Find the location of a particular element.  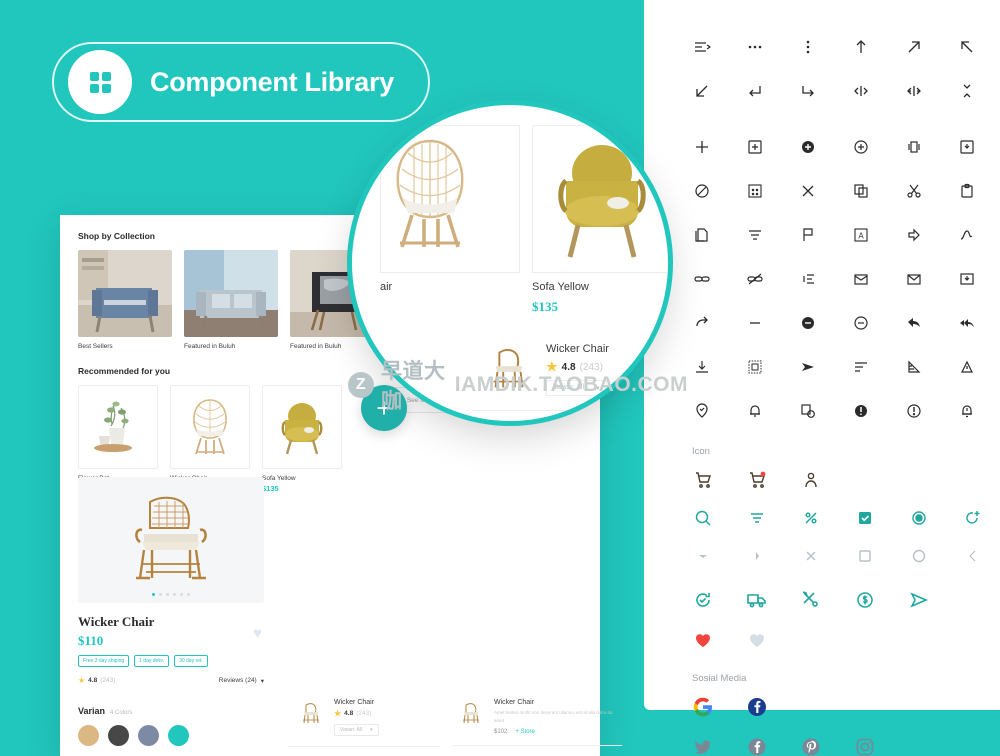

facebook-icon is located at coordinates (757, 707).